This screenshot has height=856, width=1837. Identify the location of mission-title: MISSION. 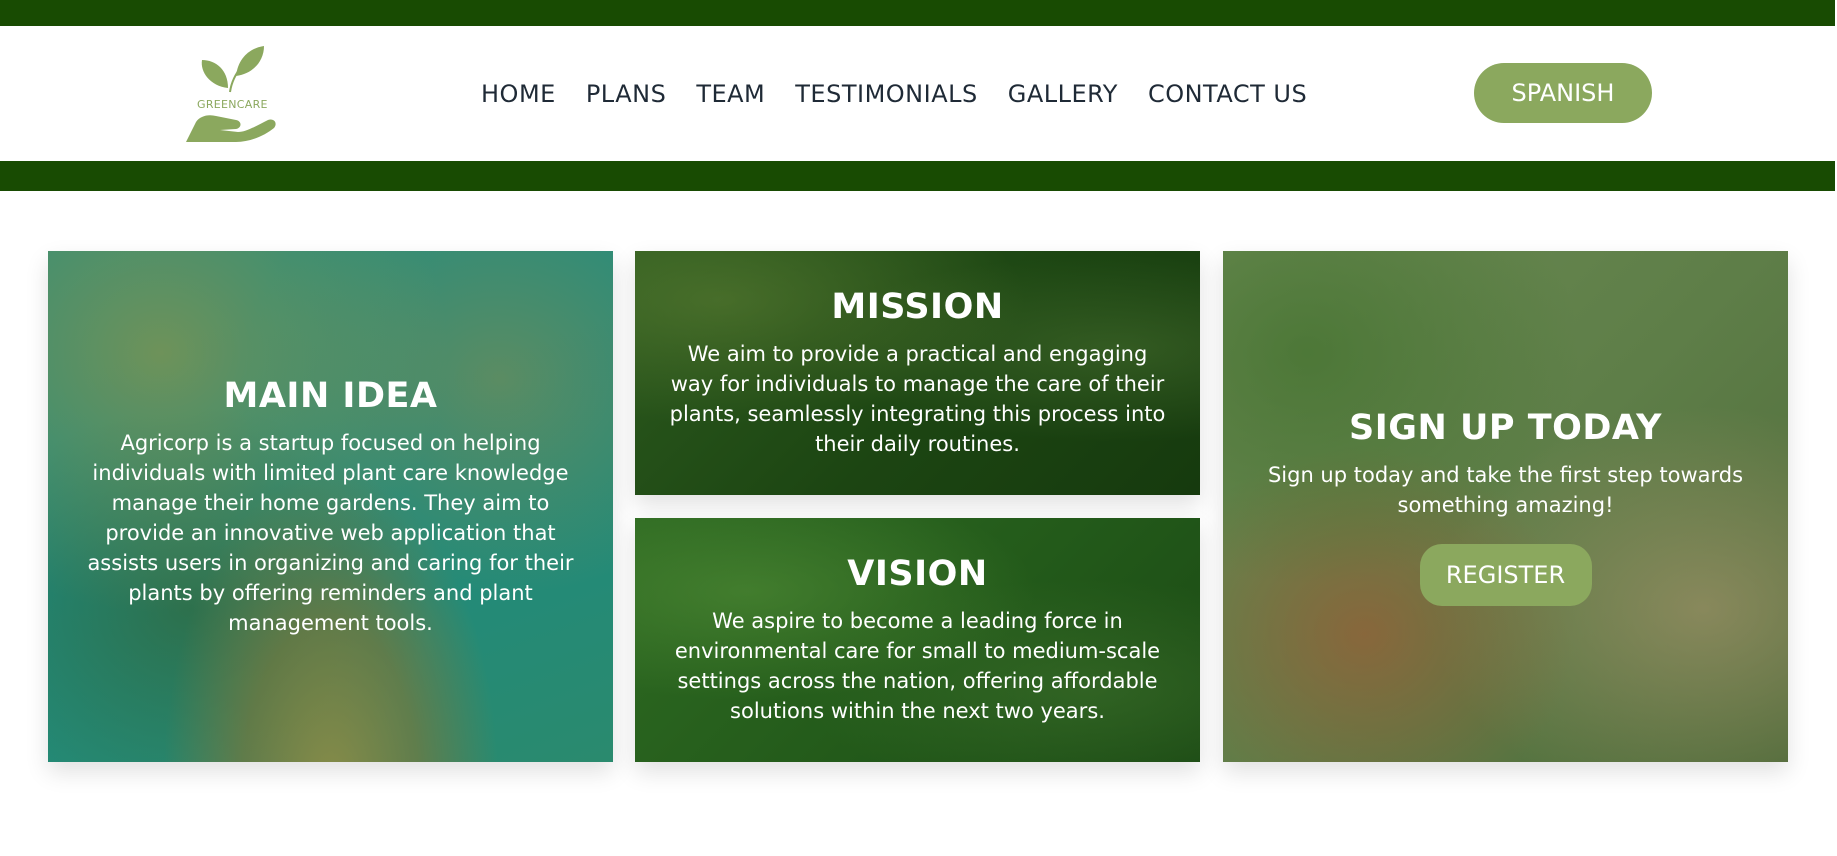
(917, 307).